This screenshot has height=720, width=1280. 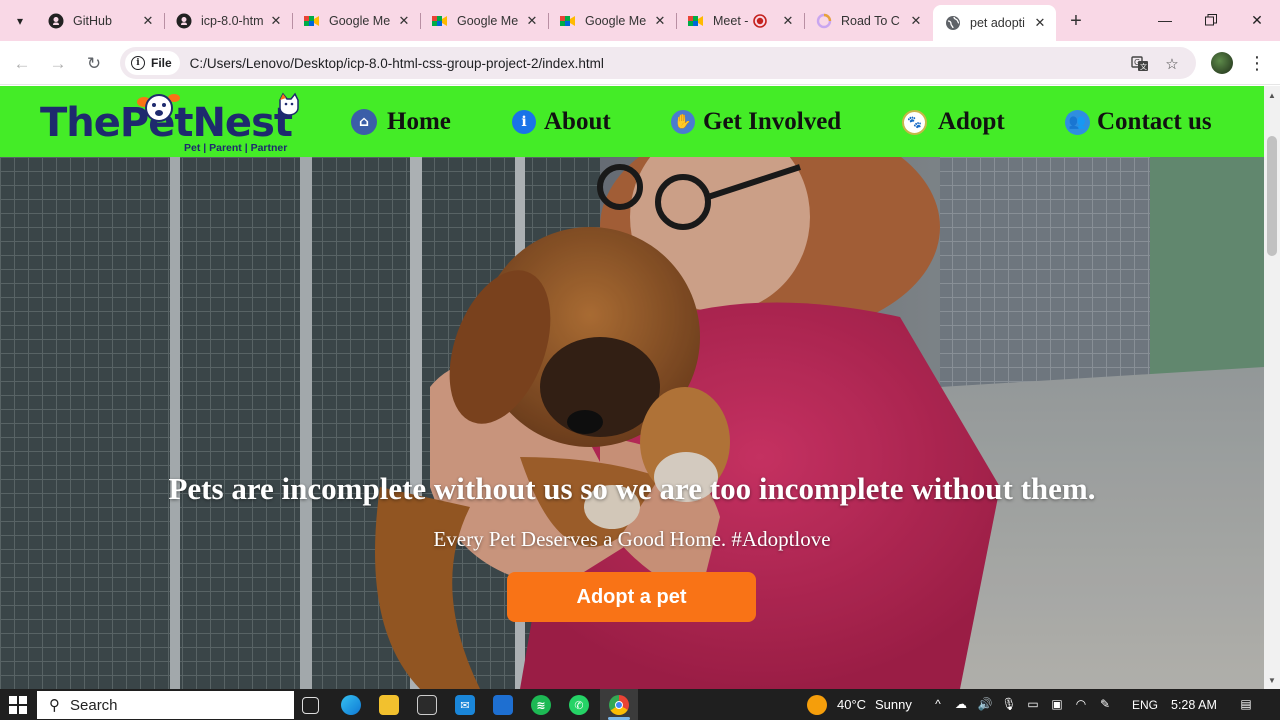 I want to click on recording-icon, so click(x=760, y=21).